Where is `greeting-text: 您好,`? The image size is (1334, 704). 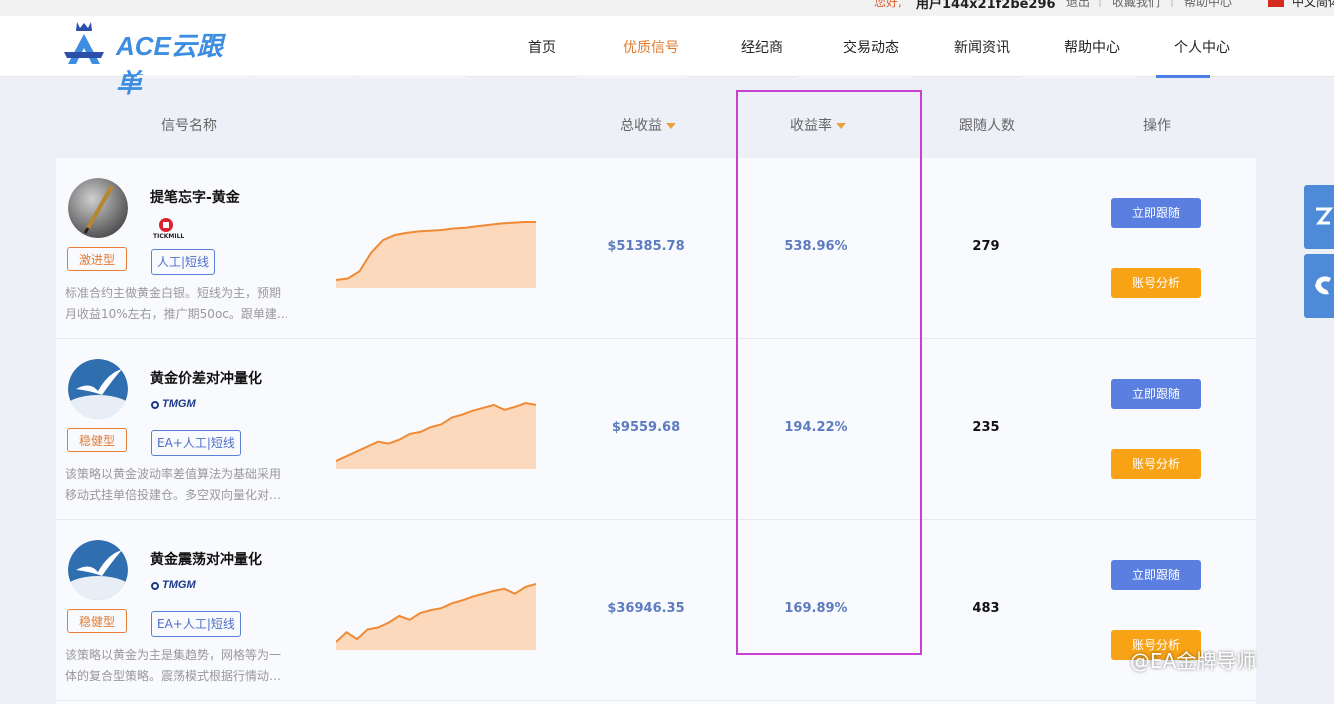
greeting-text: 您好, is located at coordinates (888, 4).